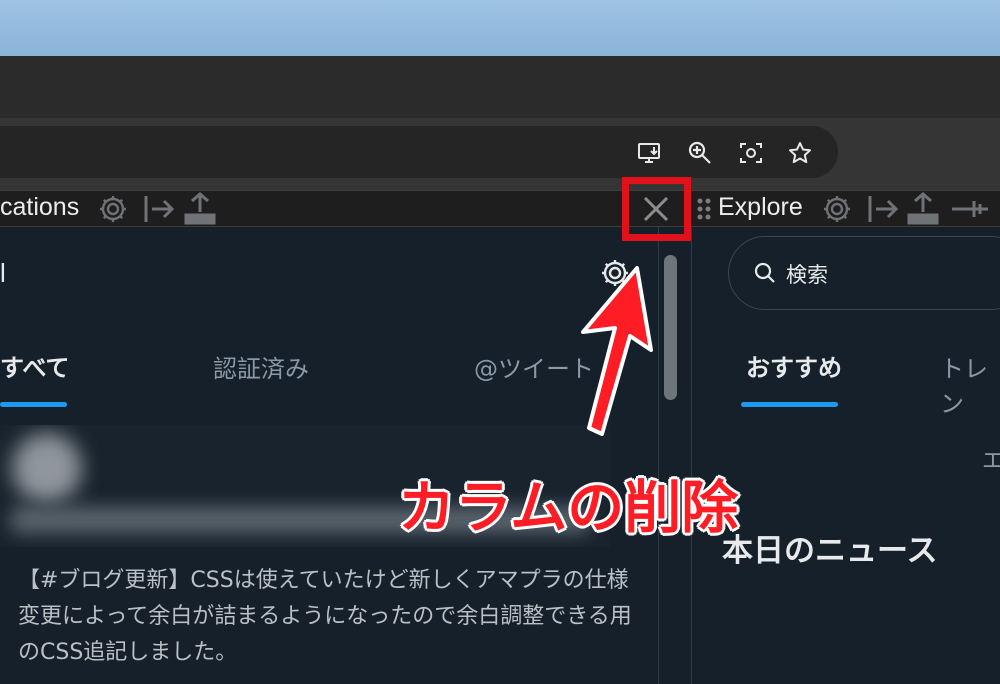  Describe the element at coordinates (3, 273) in the screenshot. I see `column-title-fragment: l` at that location.